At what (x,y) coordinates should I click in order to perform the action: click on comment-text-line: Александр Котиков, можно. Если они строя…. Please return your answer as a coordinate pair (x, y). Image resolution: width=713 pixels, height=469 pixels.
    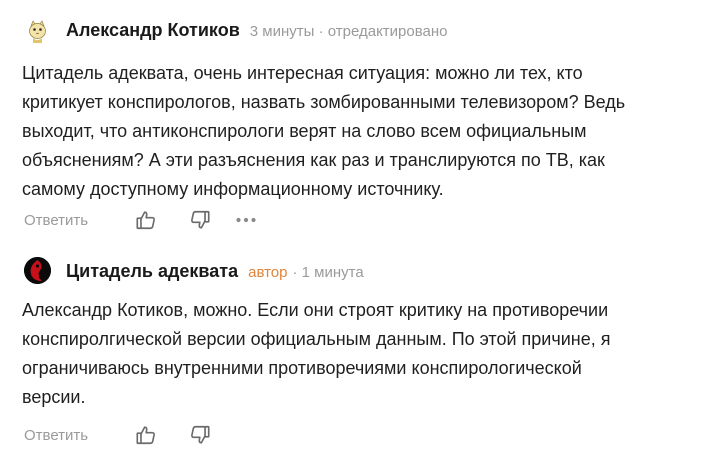
    Looking at the image, I should click on (315, 310).